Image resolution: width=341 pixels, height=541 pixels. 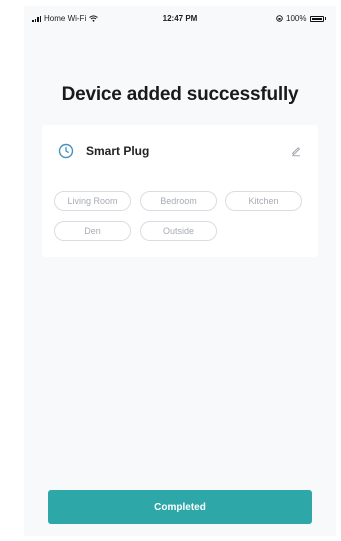 I want to click on edit-icon, so click(x=296, y=151).